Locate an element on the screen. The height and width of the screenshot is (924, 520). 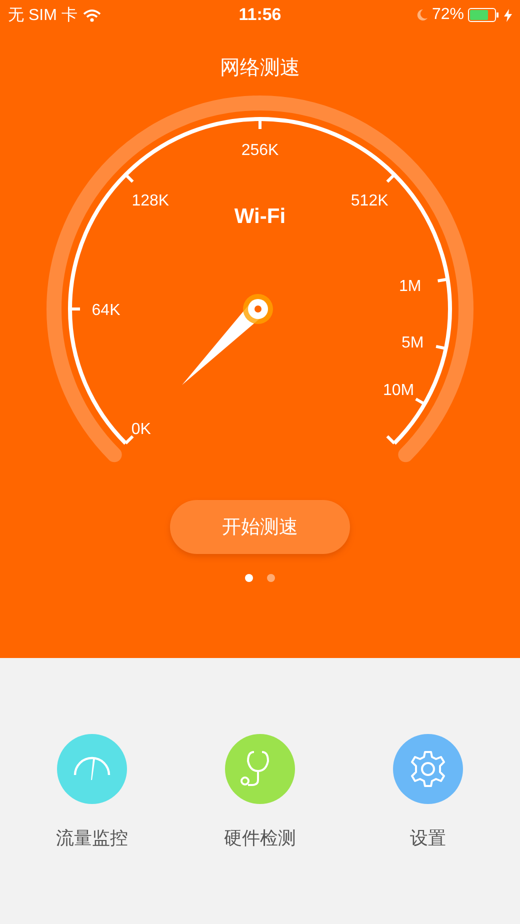
wifi-icon is located at coordinates (92, 15).